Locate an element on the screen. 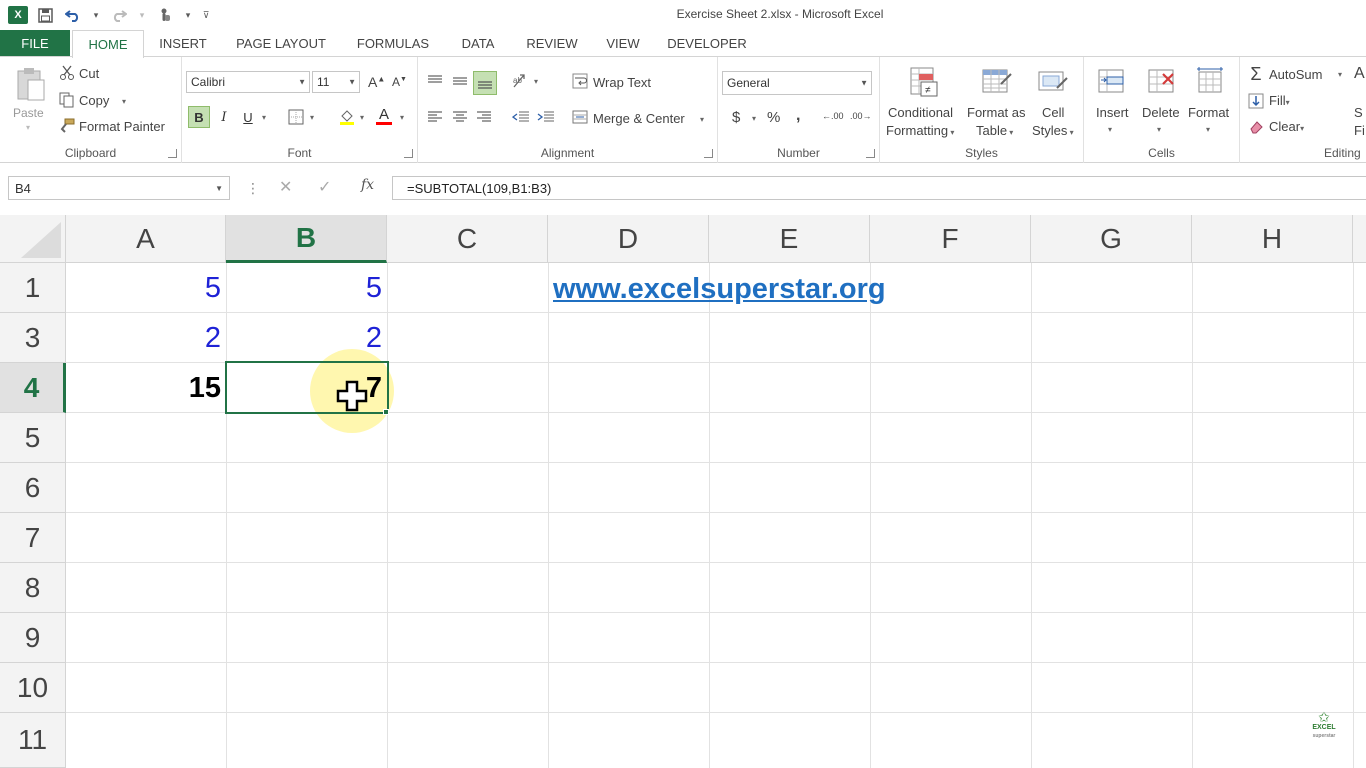  increase-decimal-button: ←.00 is located at coordinates (833, 116).